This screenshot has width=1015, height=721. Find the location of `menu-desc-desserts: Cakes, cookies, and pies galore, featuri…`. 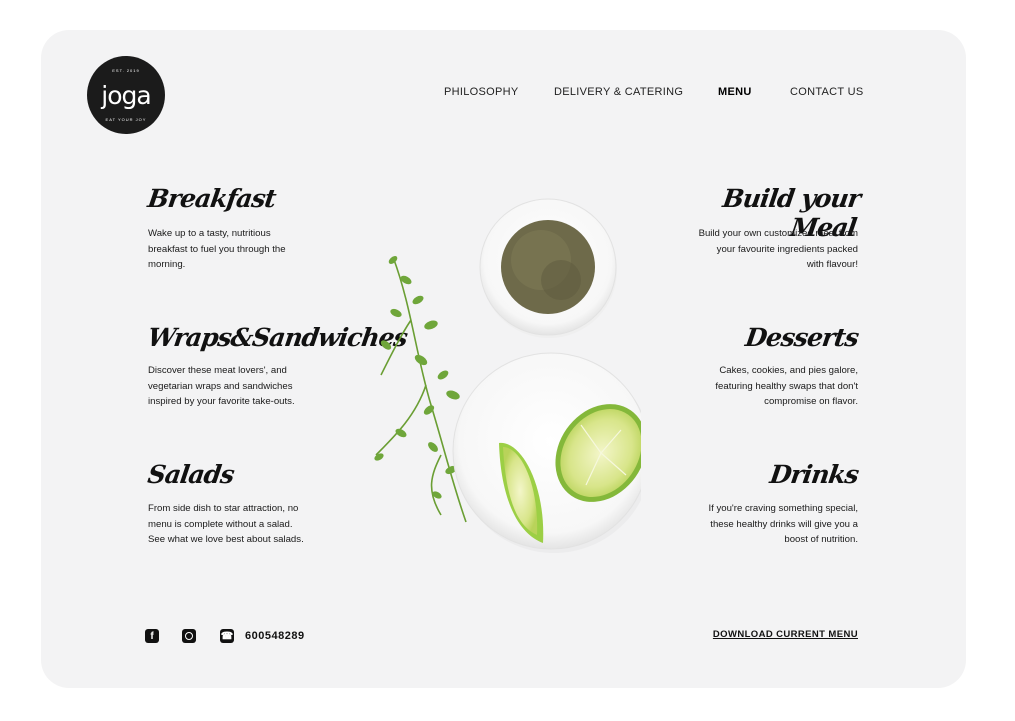

menu-desc-desserts: Cakes, cookies, and pies galore, featuri… is located at coordinates (758, 386).